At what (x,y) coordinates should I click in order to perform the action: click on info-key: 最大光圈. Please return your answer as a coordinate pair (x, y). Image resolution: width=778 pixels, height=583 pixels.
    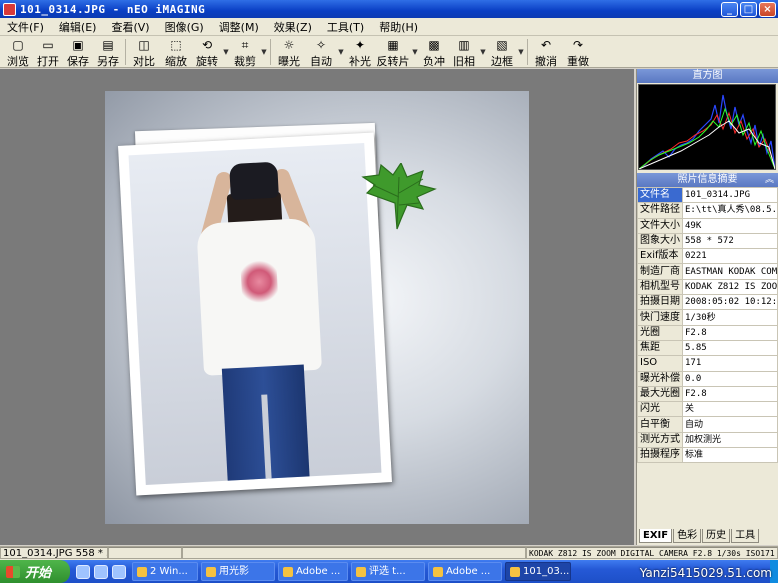
    Looking at the image, I should click on (660, 394).